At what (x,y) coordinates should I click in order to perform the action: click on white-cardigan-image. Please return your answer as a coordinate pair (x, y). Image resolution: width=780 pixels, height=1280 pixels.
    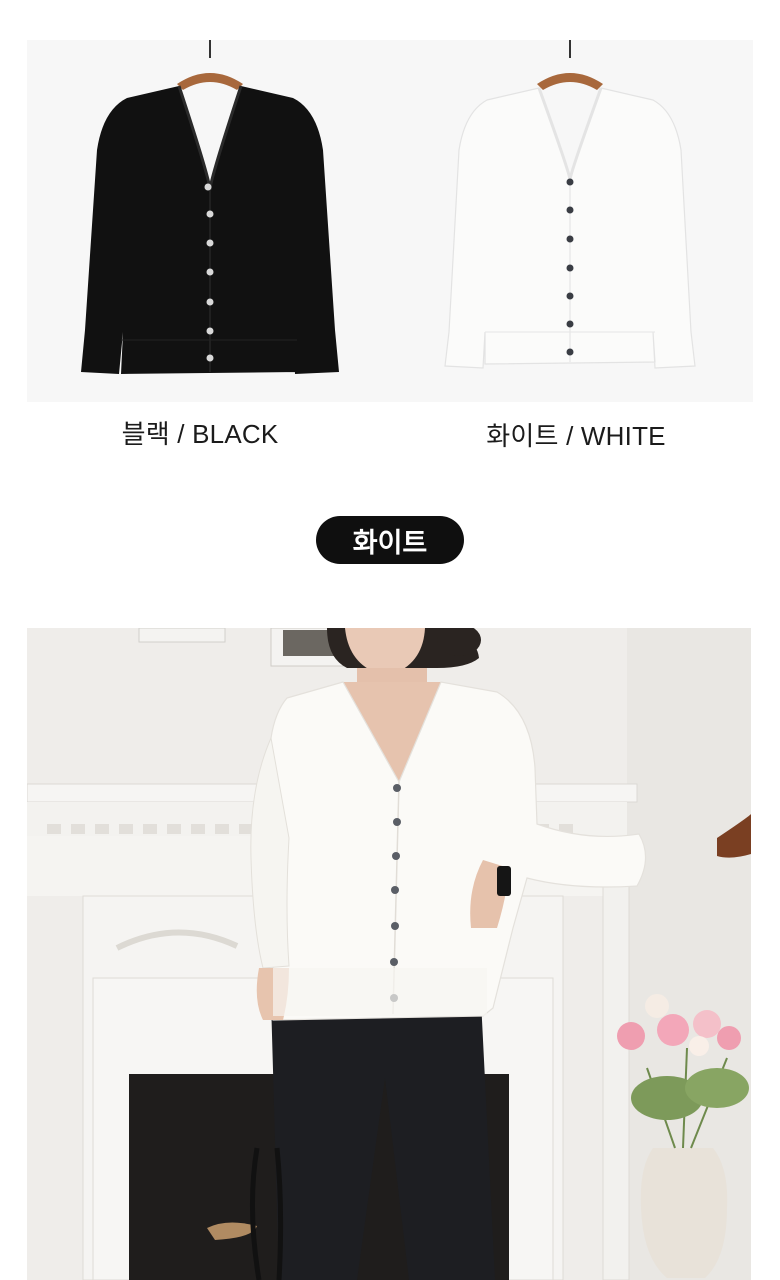
    Looking at the image, I should click on (570, 204).